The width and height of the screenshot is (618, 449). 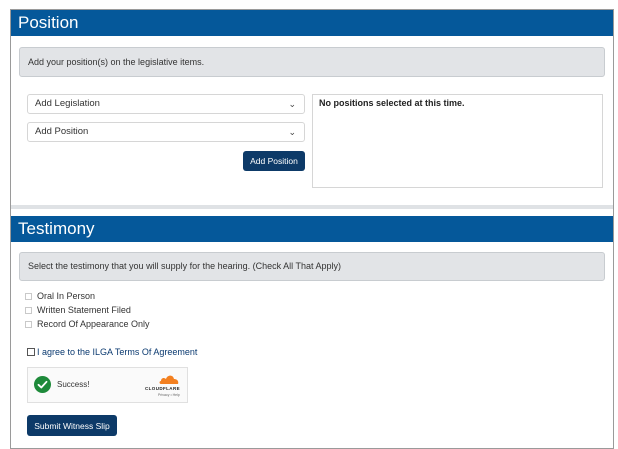 What do you see at coordinates (42, 384) in the screenshot?
I see `success-check-icon` at bounding box center [42, 384].